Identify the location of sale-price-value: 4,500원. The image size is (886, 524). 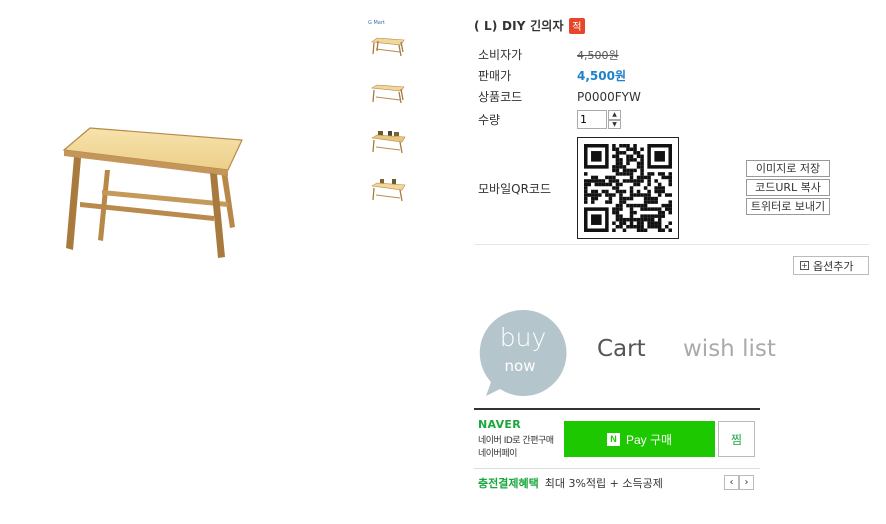
(601, 76).